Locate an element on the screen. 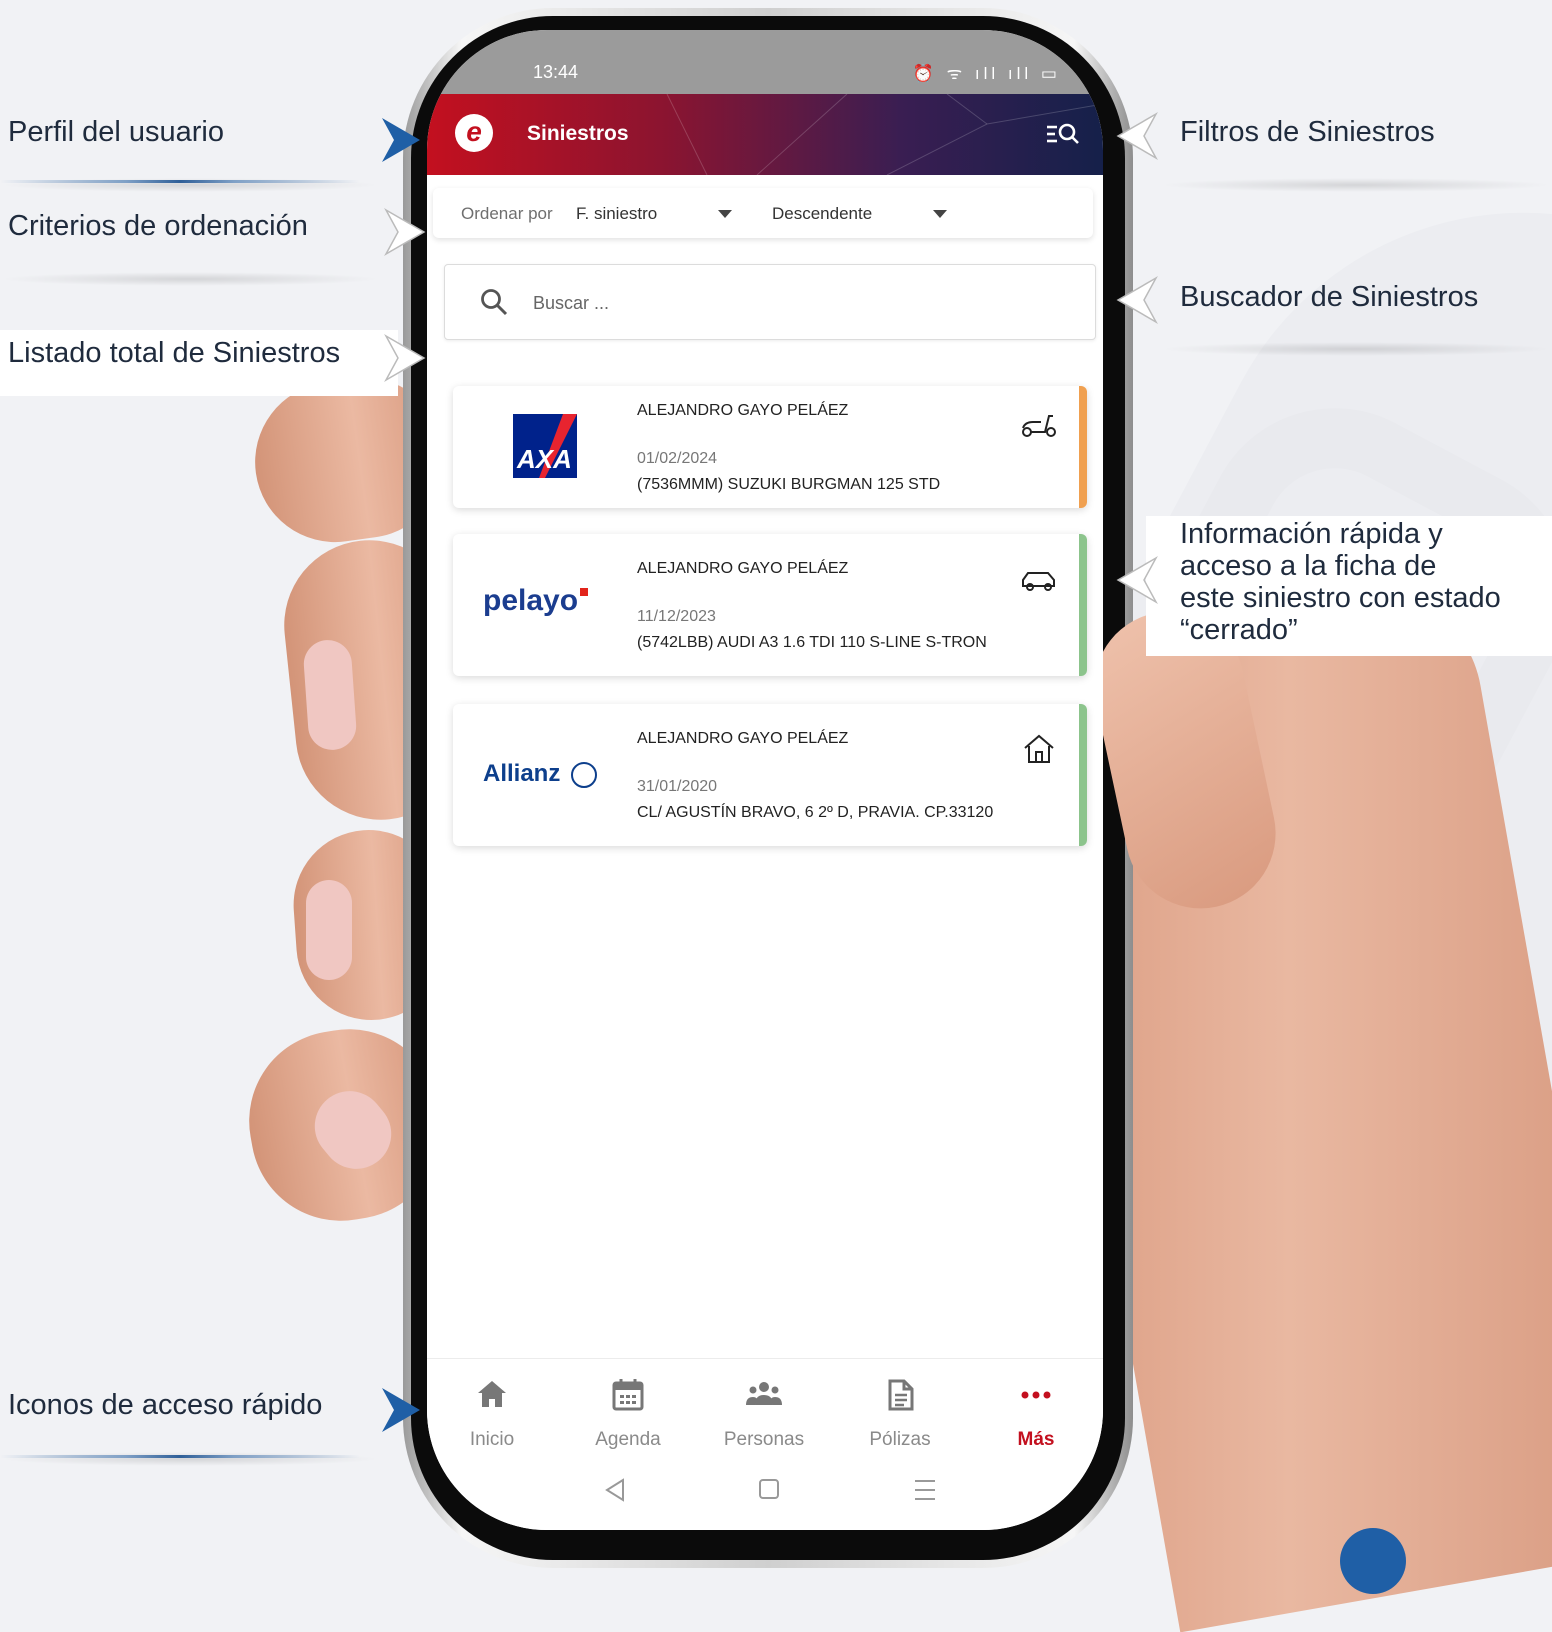 The width and height of the screenshot is (1552, 1632). pelayo-logo-text: pelayo is located at coordinates (531, 600).